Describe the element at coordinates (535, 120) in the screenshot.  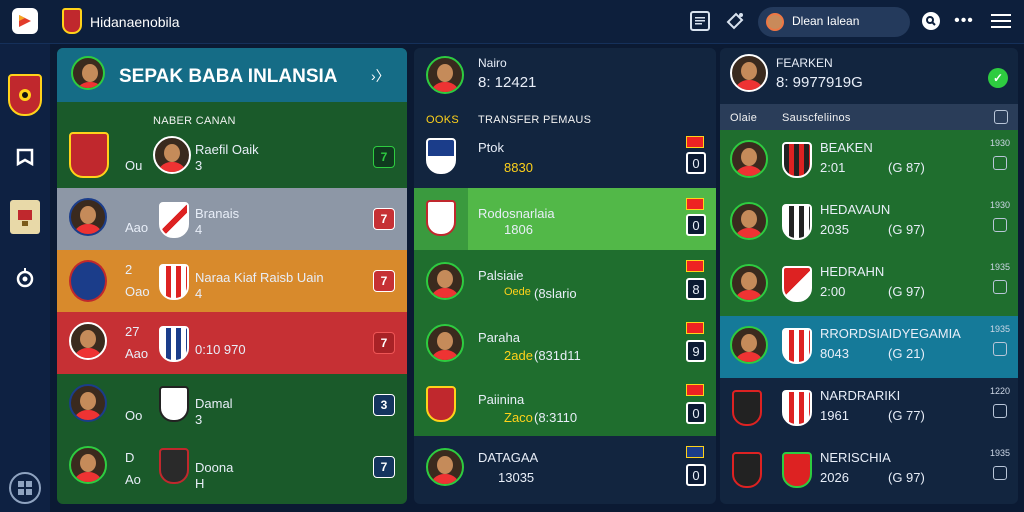
I see `column-header-right: TRANSFER PEMAUS` at that location.